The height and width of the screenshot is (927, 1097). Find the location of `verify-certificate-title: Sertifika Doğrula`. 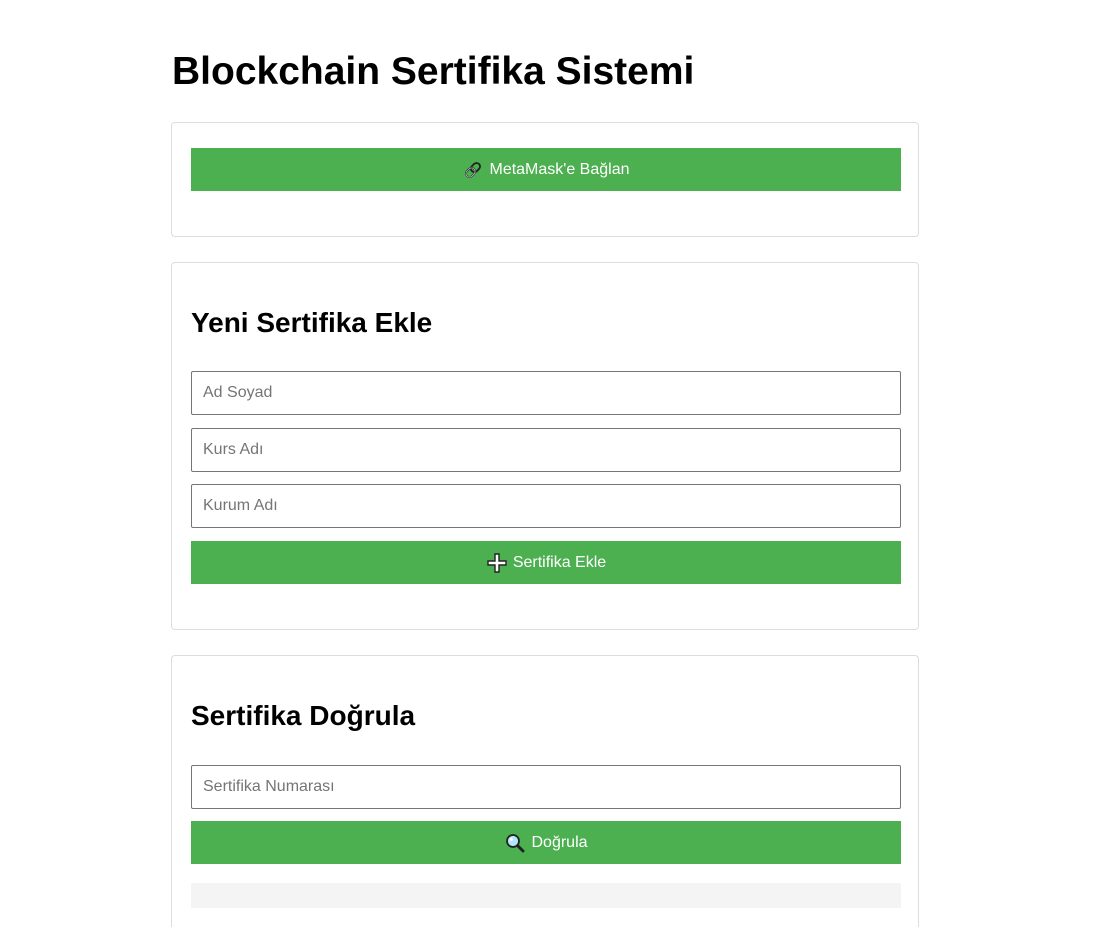

verify-certificate-title: Sertifika Doğrula is located at coordinates (303, 715).